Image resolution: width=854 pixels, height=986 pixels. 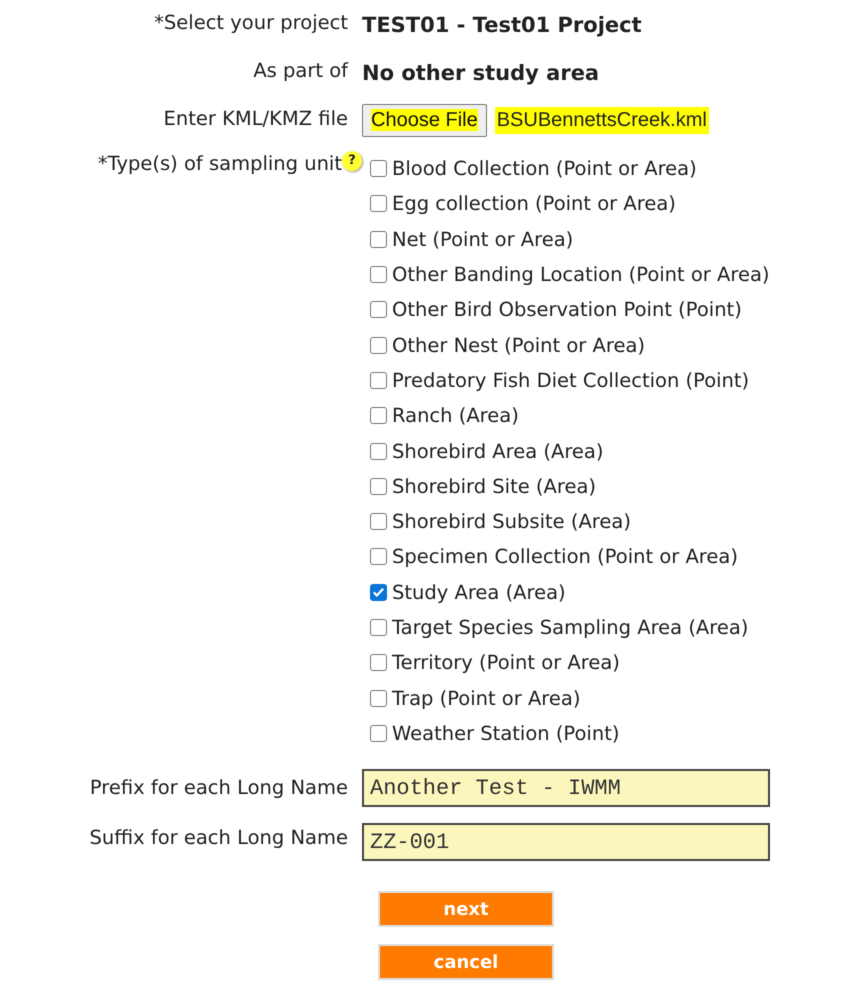 What do you see at coordinates (511, 522) in the screenshot?
I see `option-label: Shorebird Subsite (Area)` at bounding box center [511, 522].